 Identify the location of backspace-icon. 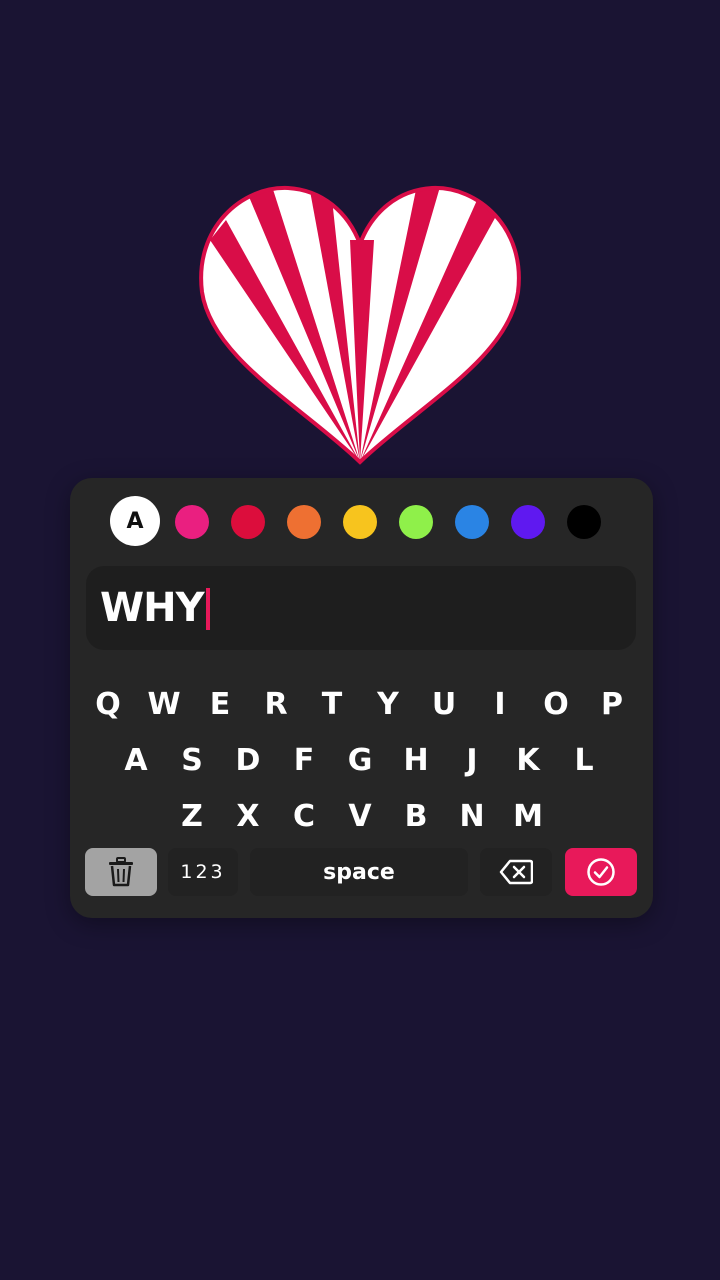
(516, 872).